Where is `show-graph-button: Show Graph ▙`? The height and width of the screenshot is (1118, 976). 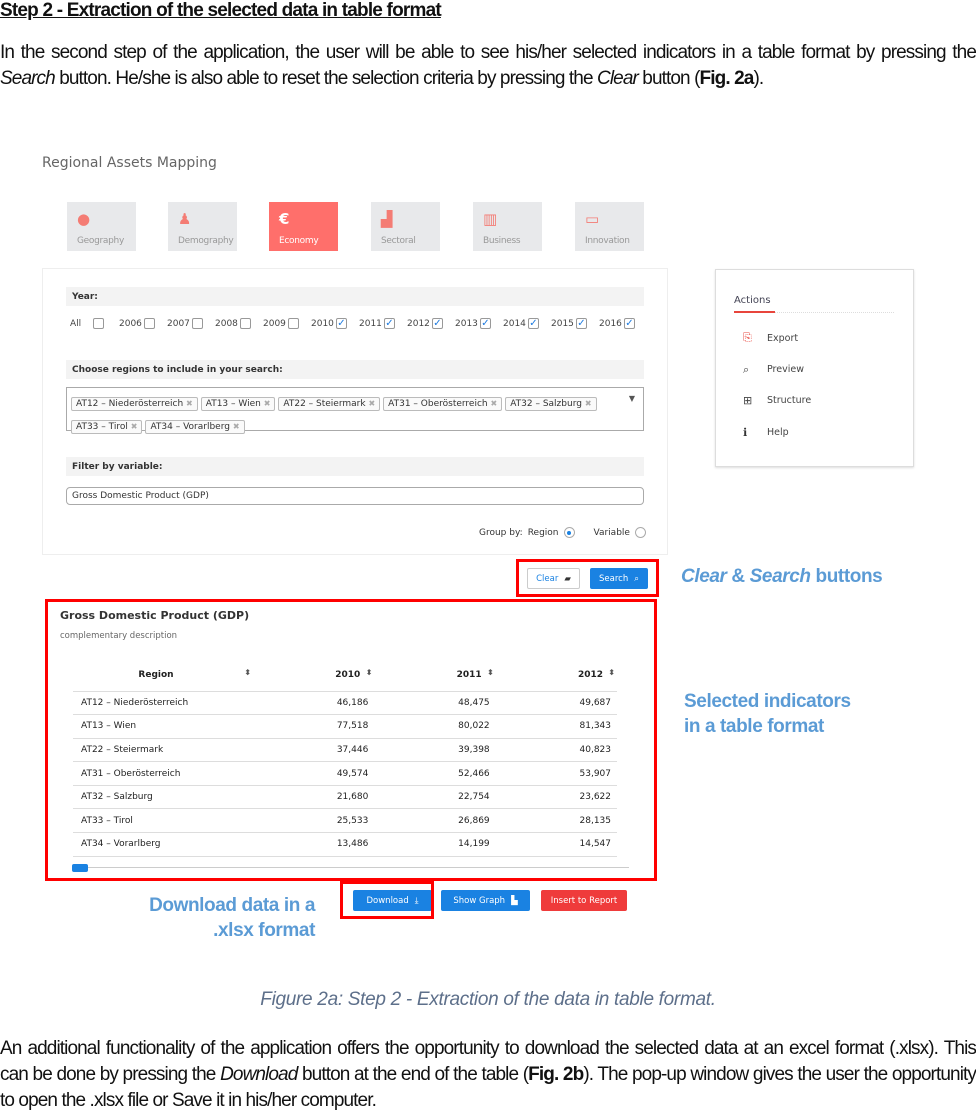
show-graph-button: Show Graph ▙ is located at coordinates (485, 900).